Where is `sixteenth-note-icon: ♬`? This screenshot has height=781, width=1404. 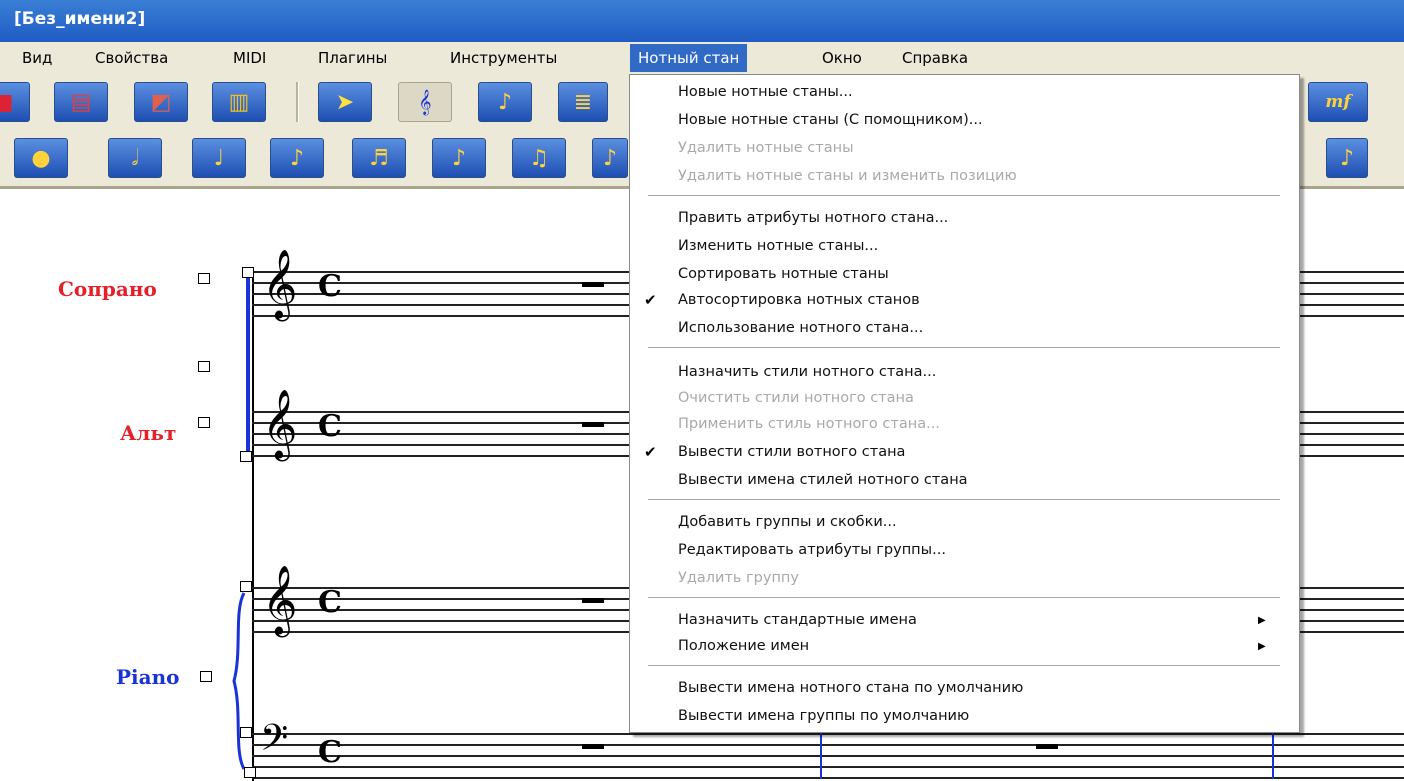 sixteenth-note-icon: ♬ is located at coordinates (379, 158).